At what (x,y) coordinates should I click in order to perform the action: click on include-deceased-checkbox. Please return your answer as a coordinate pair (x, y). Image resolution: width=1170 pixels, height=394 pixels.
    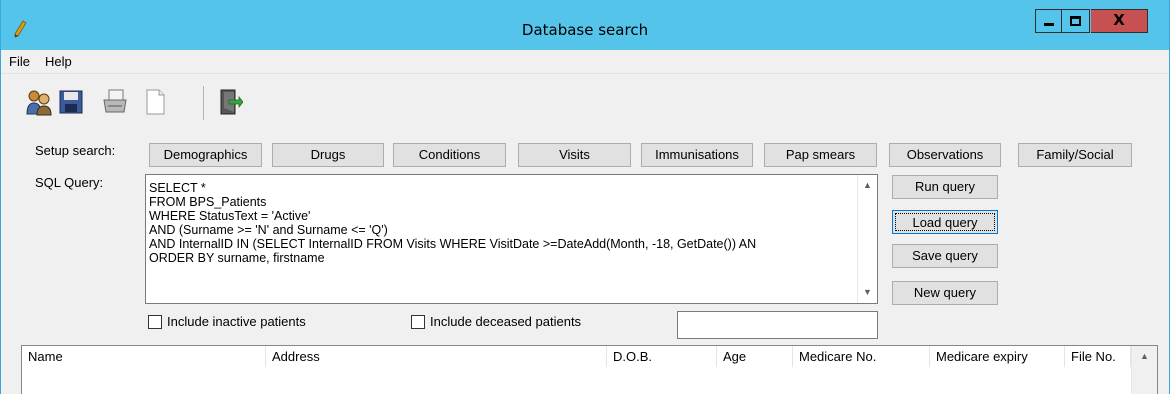
    Looking at the image, I should click on (418, 322).